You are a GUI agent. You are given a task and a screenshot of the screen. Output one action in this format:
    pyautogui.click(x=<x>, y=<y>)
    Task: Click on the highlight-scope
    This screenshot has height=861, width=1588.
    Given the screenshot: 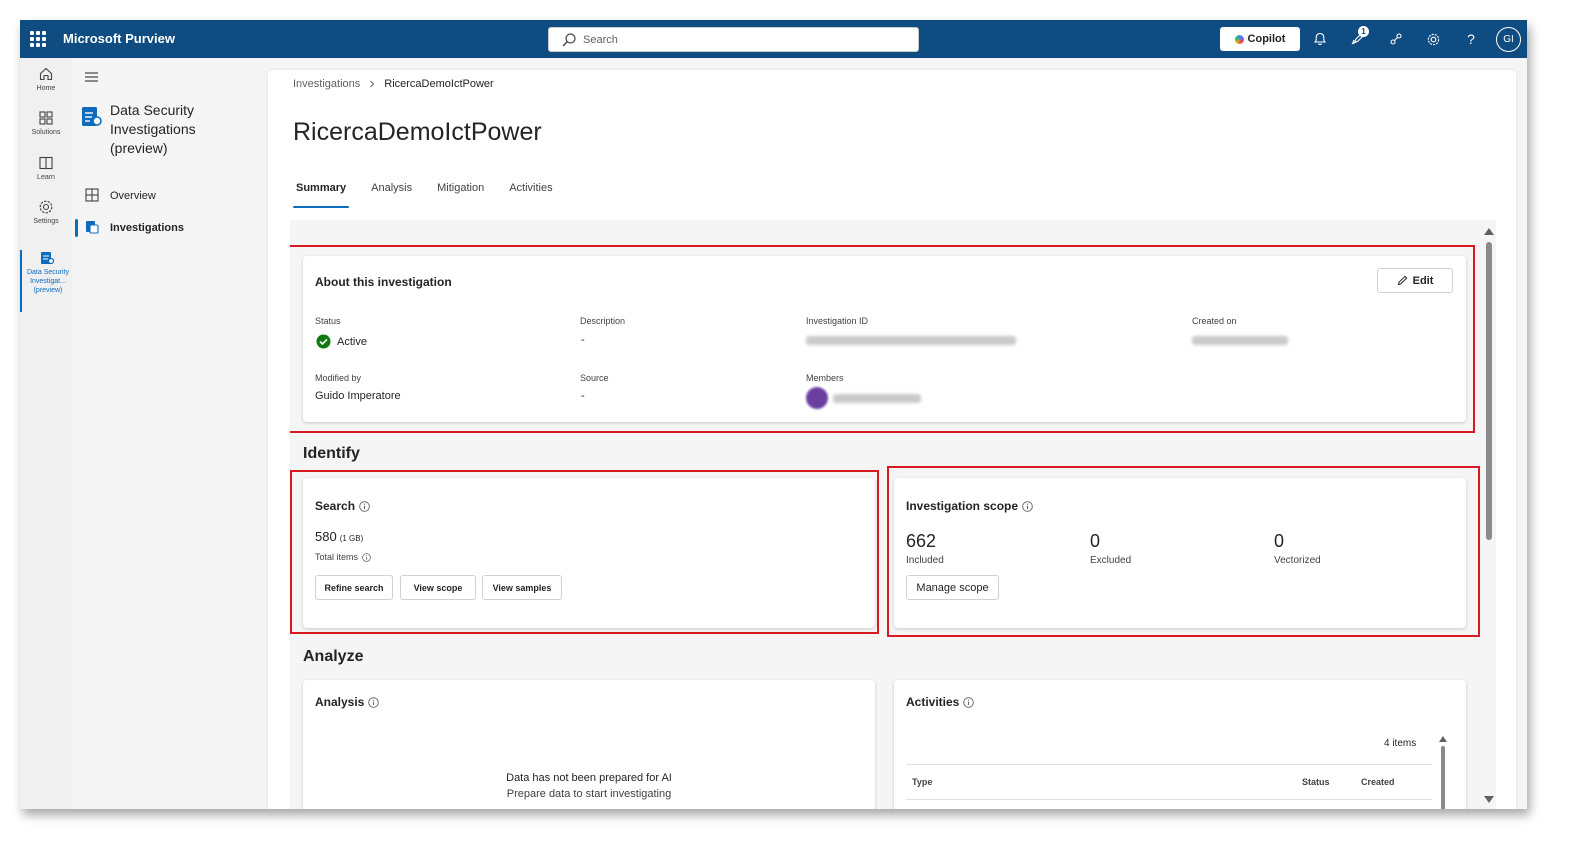 What is the action you would take?
    pyautogui.click(x=1183, y=551)
    